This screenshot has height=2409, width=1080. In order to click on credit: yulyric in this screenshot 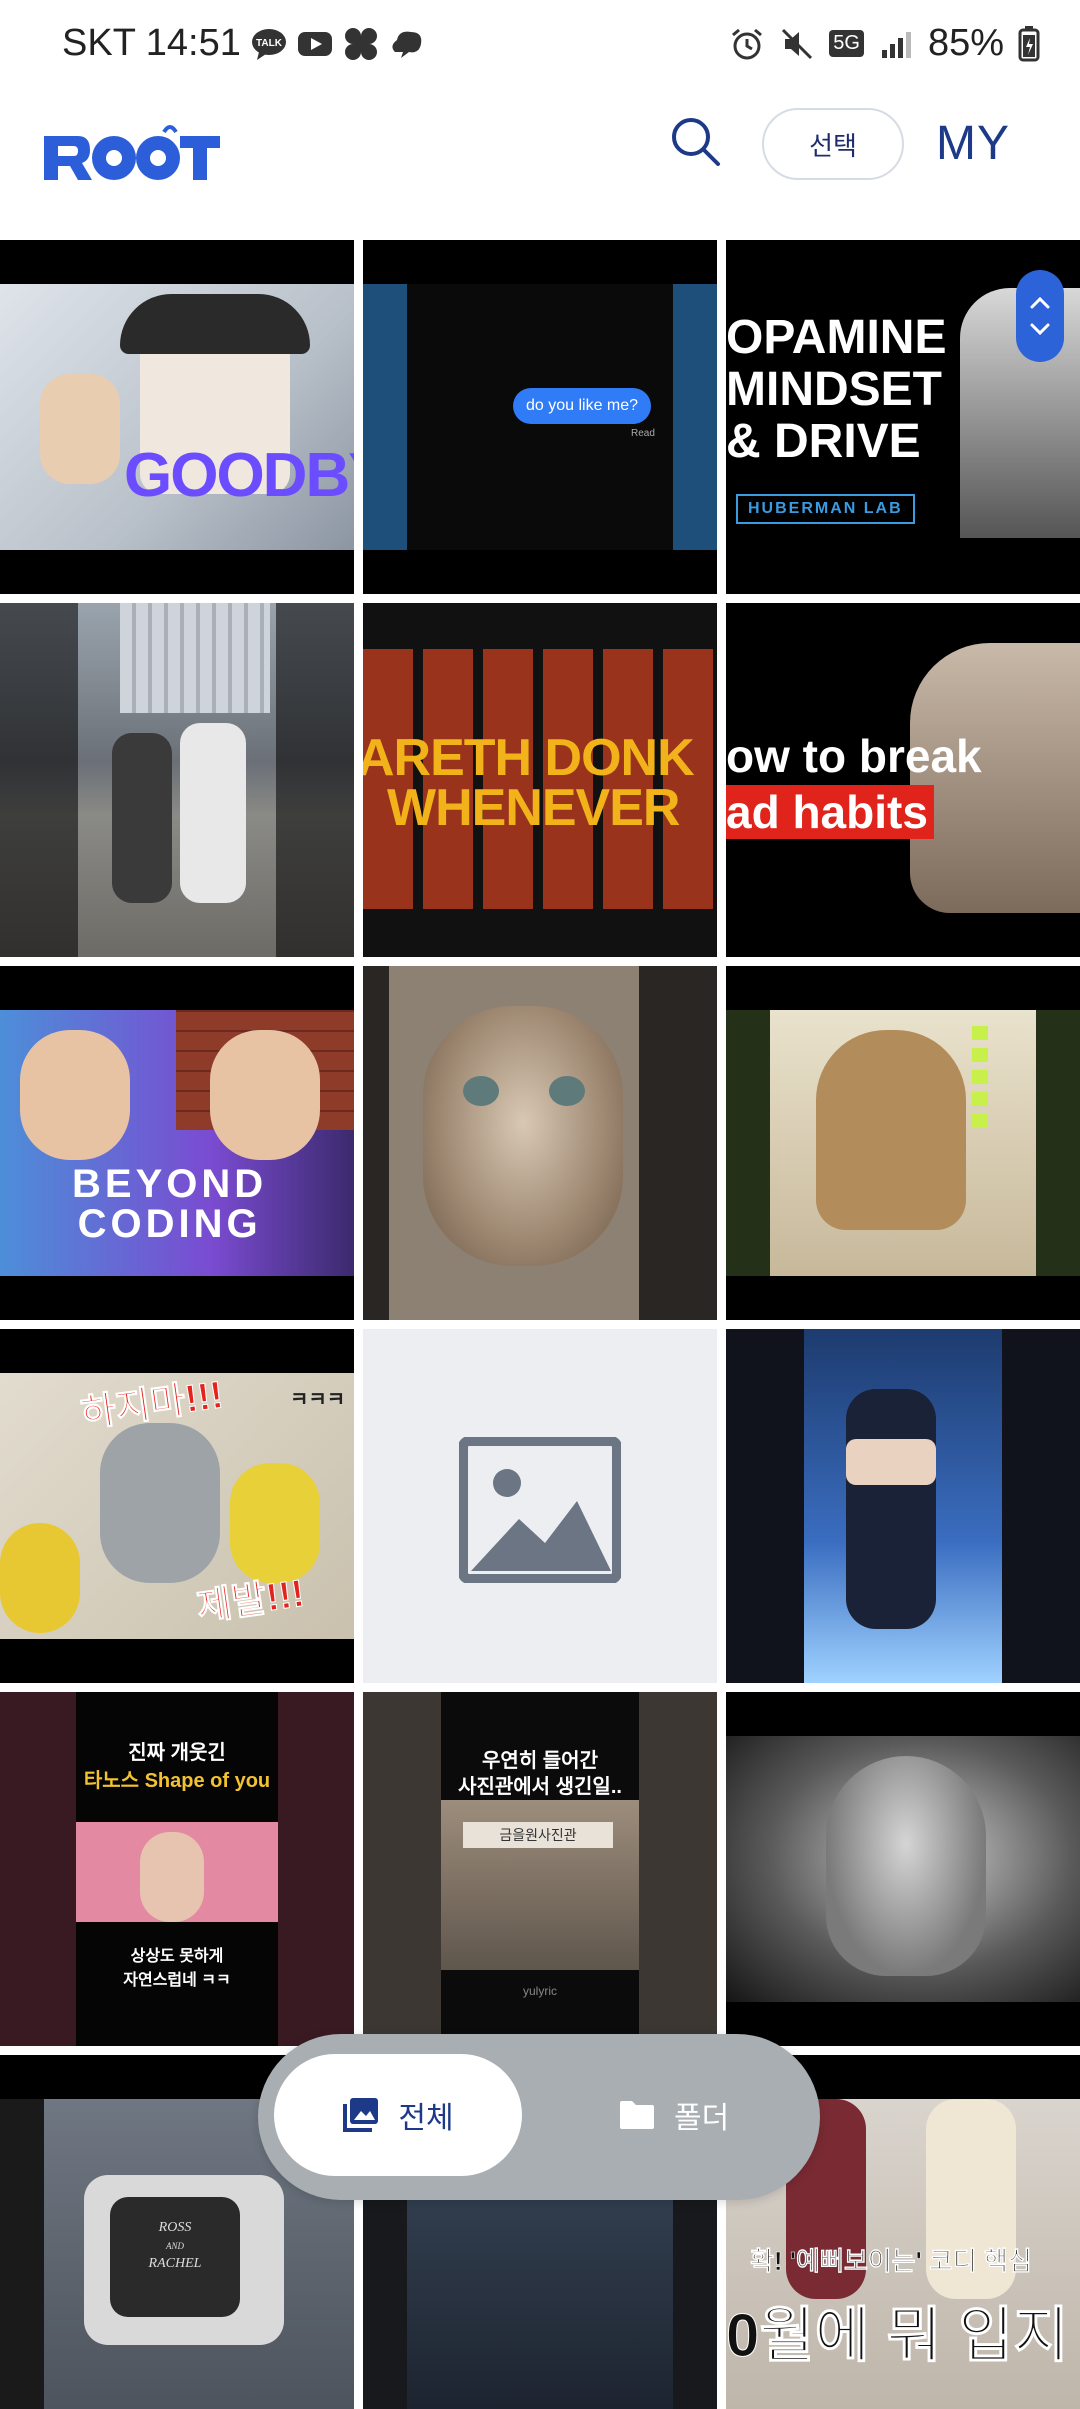, I will do `click(539, 1991)`.